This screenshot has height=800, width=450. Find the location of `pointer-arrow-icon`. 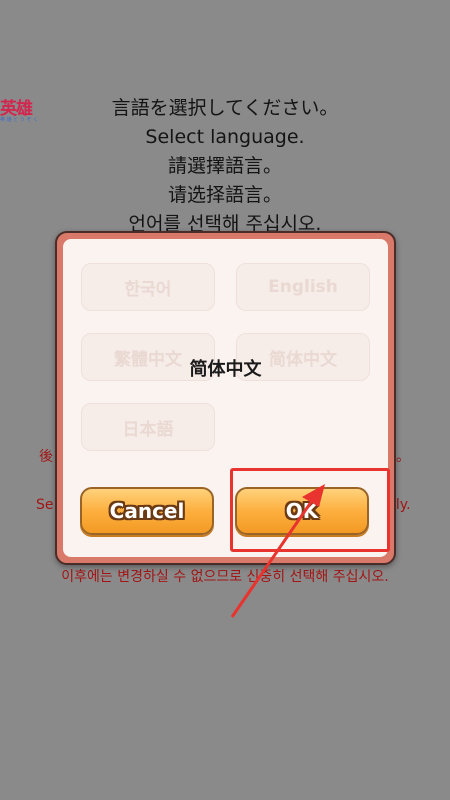

pointer-arrow-icon is located at coordinates (277, 551).